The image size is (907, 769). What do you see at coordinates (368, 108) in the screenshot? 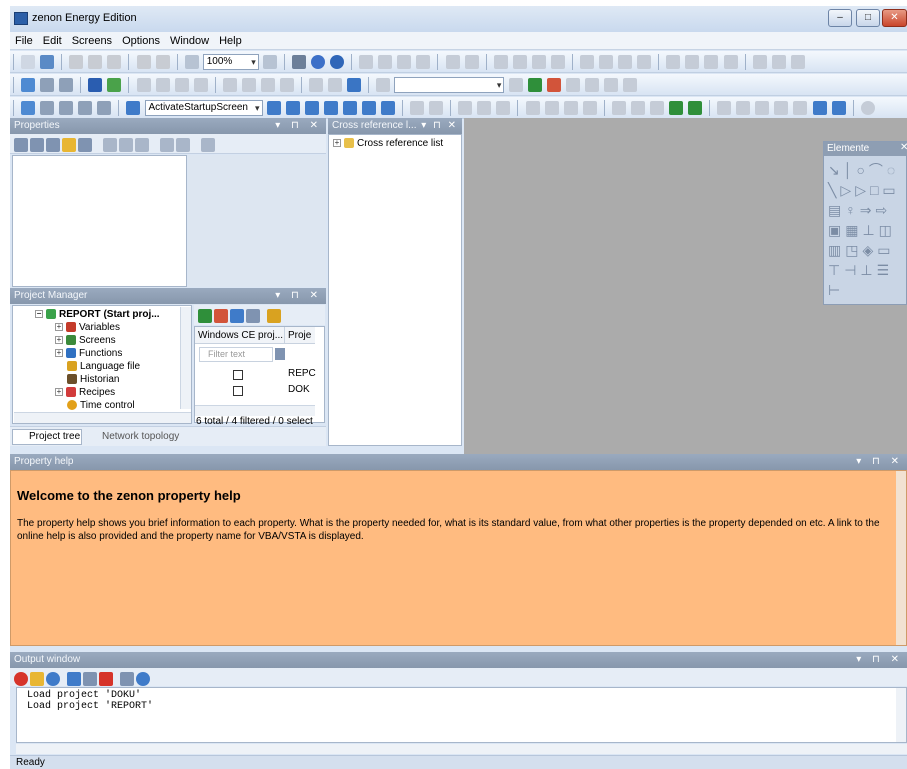
I see `exec-6-icon` at bounding box center [368, 108].